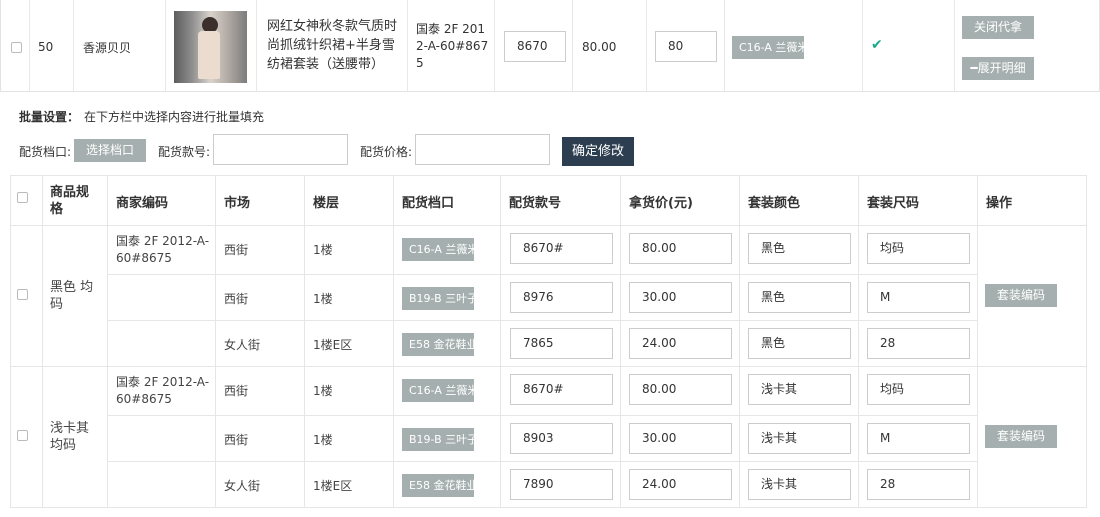 The height and width of the screenshot is (517, 1100). What do you see at coordinates (45, 152) in the screenshot?
I see `slot-label: 配货档口:` at bounding box center [45, 152].